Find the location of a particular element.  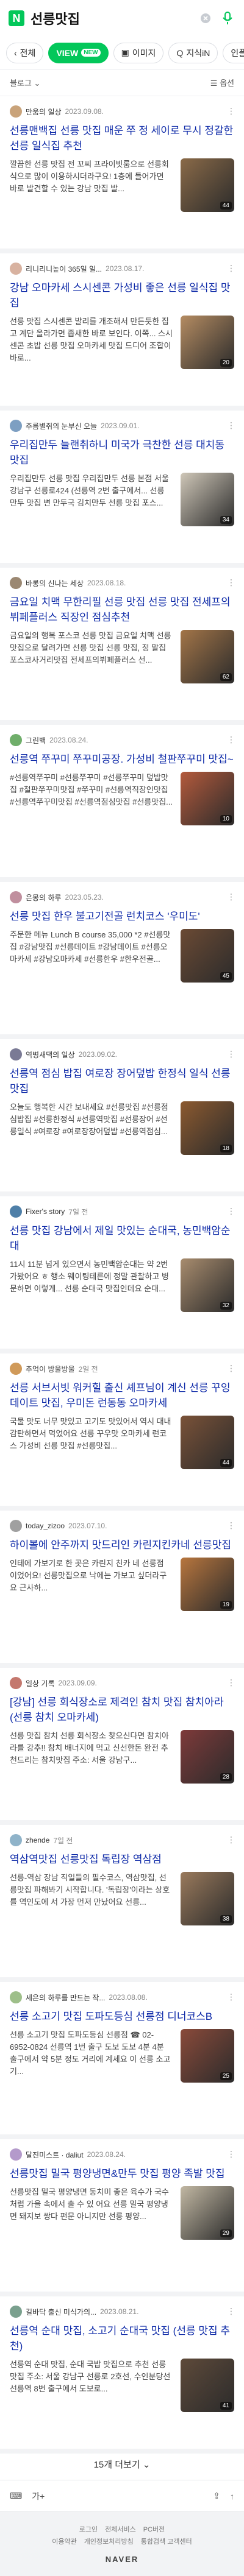

footer-link-privacy: 개인정보처리방침 is located at coordinates (109, 2541).